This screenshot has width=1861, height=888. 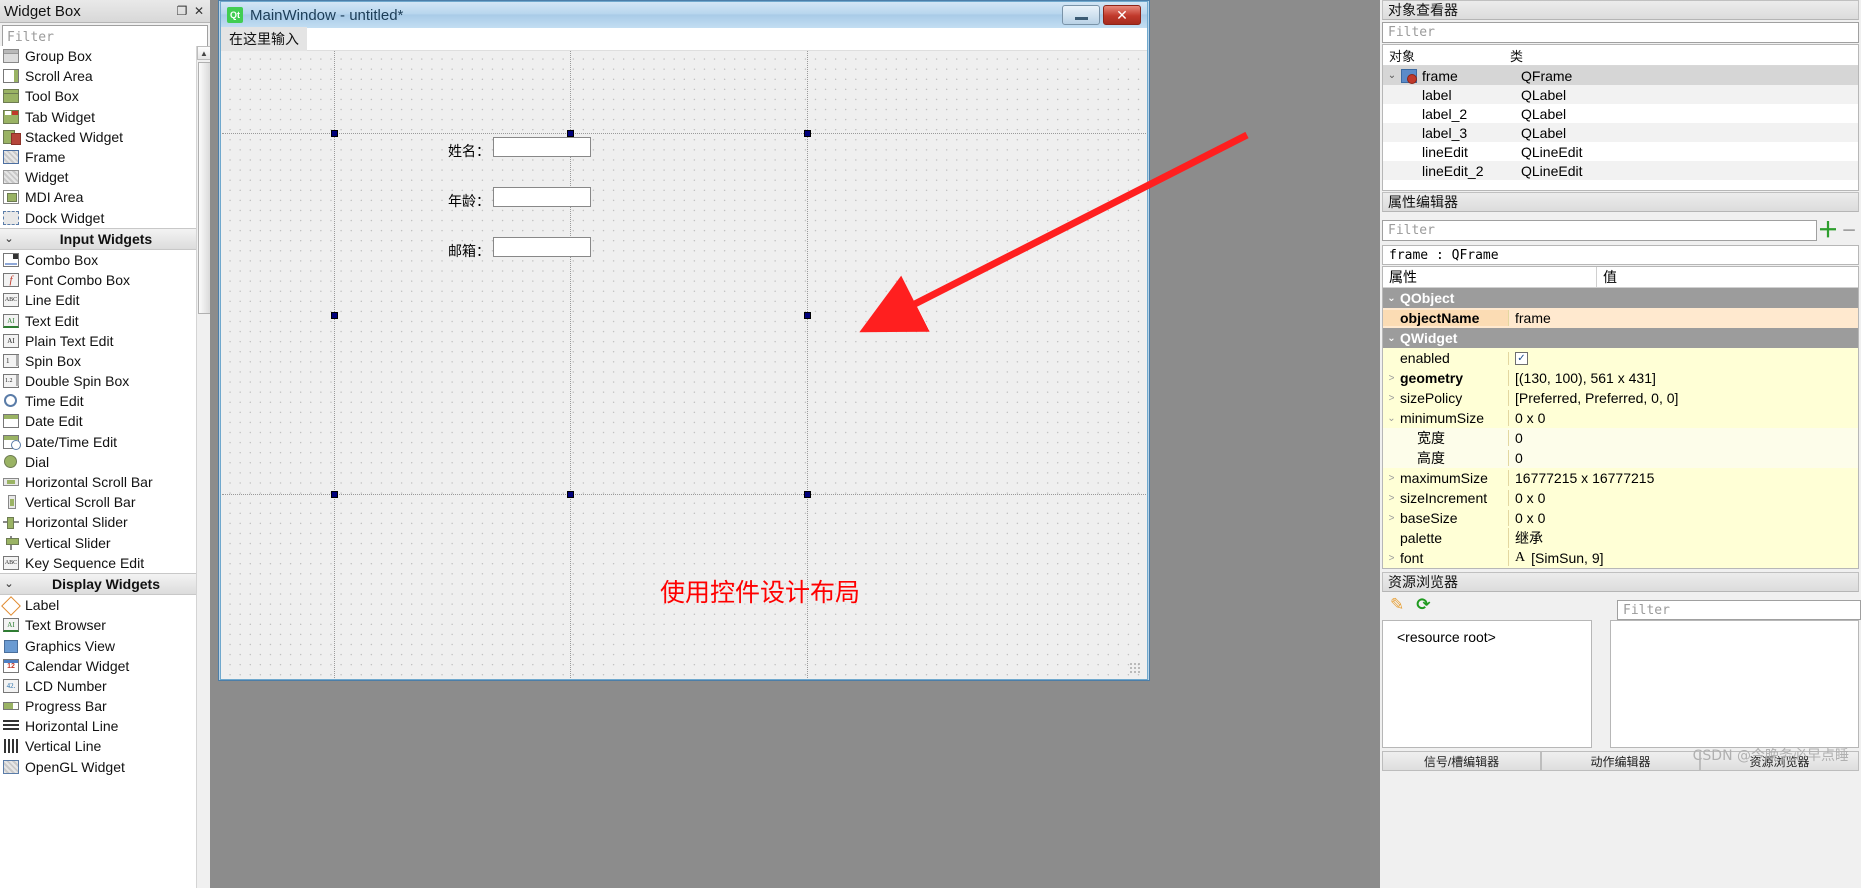 I want to click on widget-box-item: Label, so click(x=105, y=606).